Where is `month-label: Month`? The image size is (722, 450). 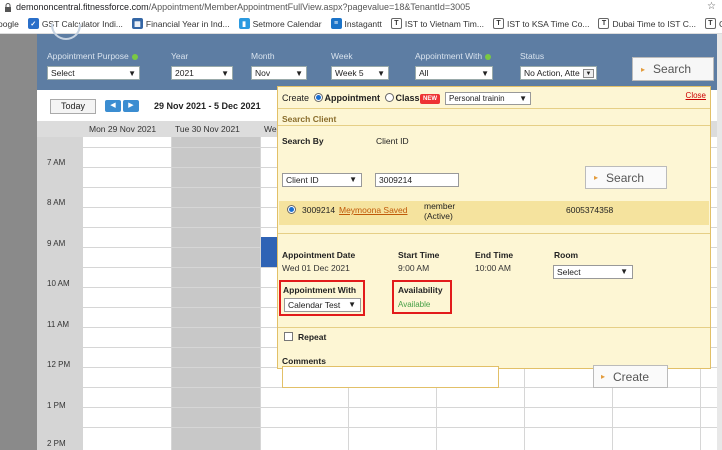 month-label: Month is located at coordinates (263, 56).